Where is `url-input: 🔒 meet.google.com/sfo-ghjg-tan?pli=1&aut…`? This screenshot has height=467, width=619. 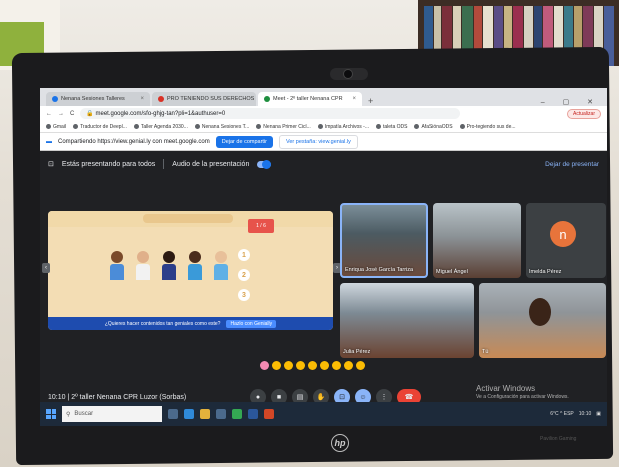 url-input: 🔒 meet.google.com/sfo-ghjg-tan?pli=1&aut… is located at coordinates (270, 113).